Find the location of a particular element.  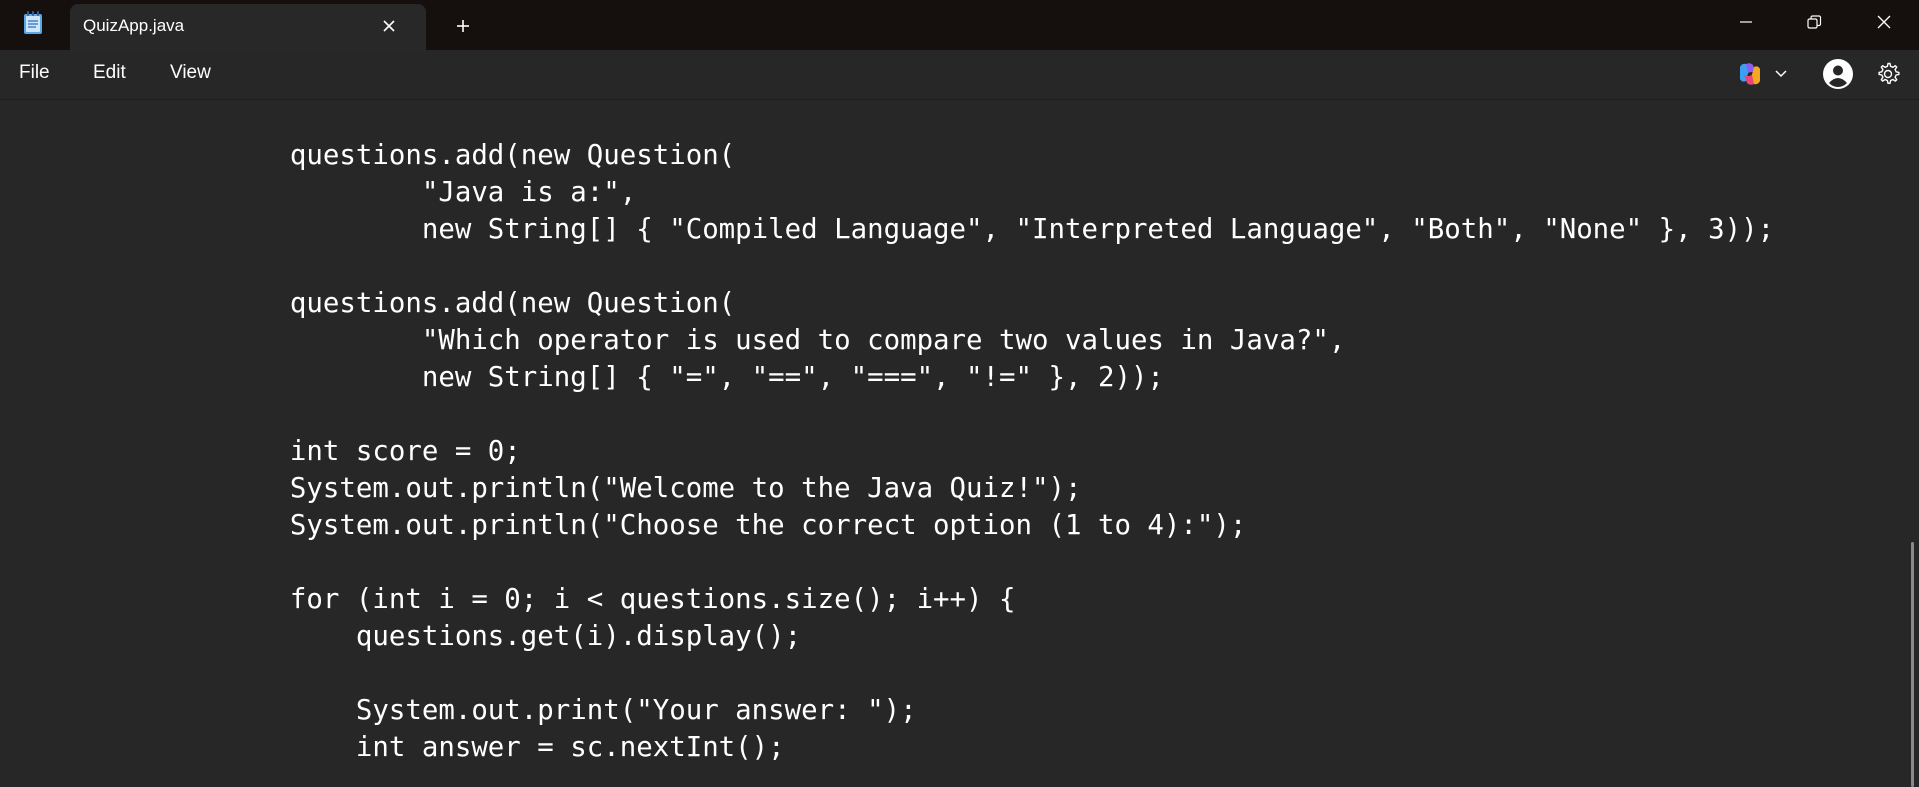

notepad-icon is located at coordinates (33, 23).